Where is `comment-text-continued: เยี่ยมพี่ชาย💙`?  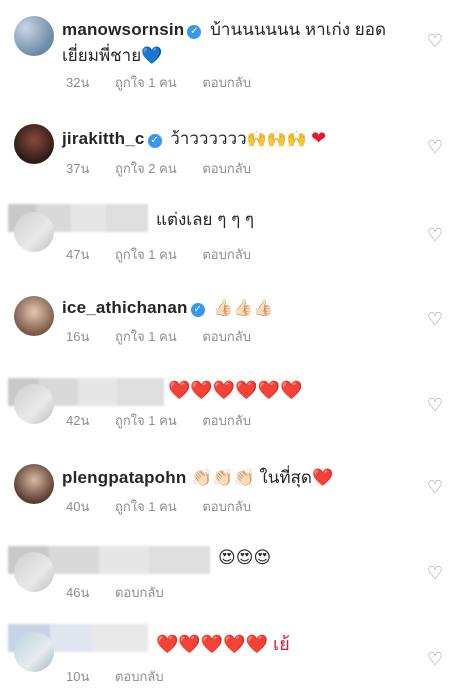 comment-text-continued: เยี่ยมพี่ชาย💙 is located at coordinates (112, 55).